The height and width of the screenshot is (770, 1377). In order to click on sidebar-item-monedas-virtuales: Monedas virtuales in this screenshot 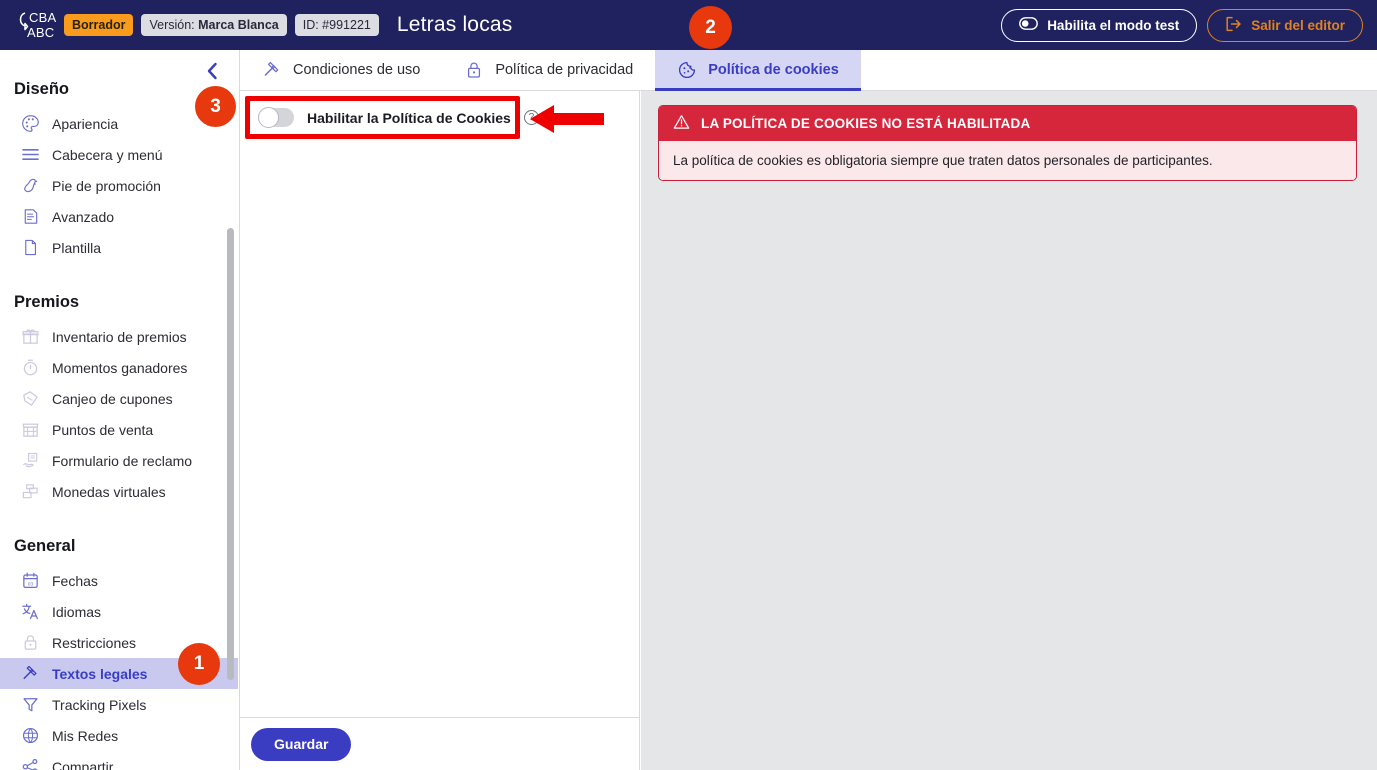, I will do `click(119, 491)`.